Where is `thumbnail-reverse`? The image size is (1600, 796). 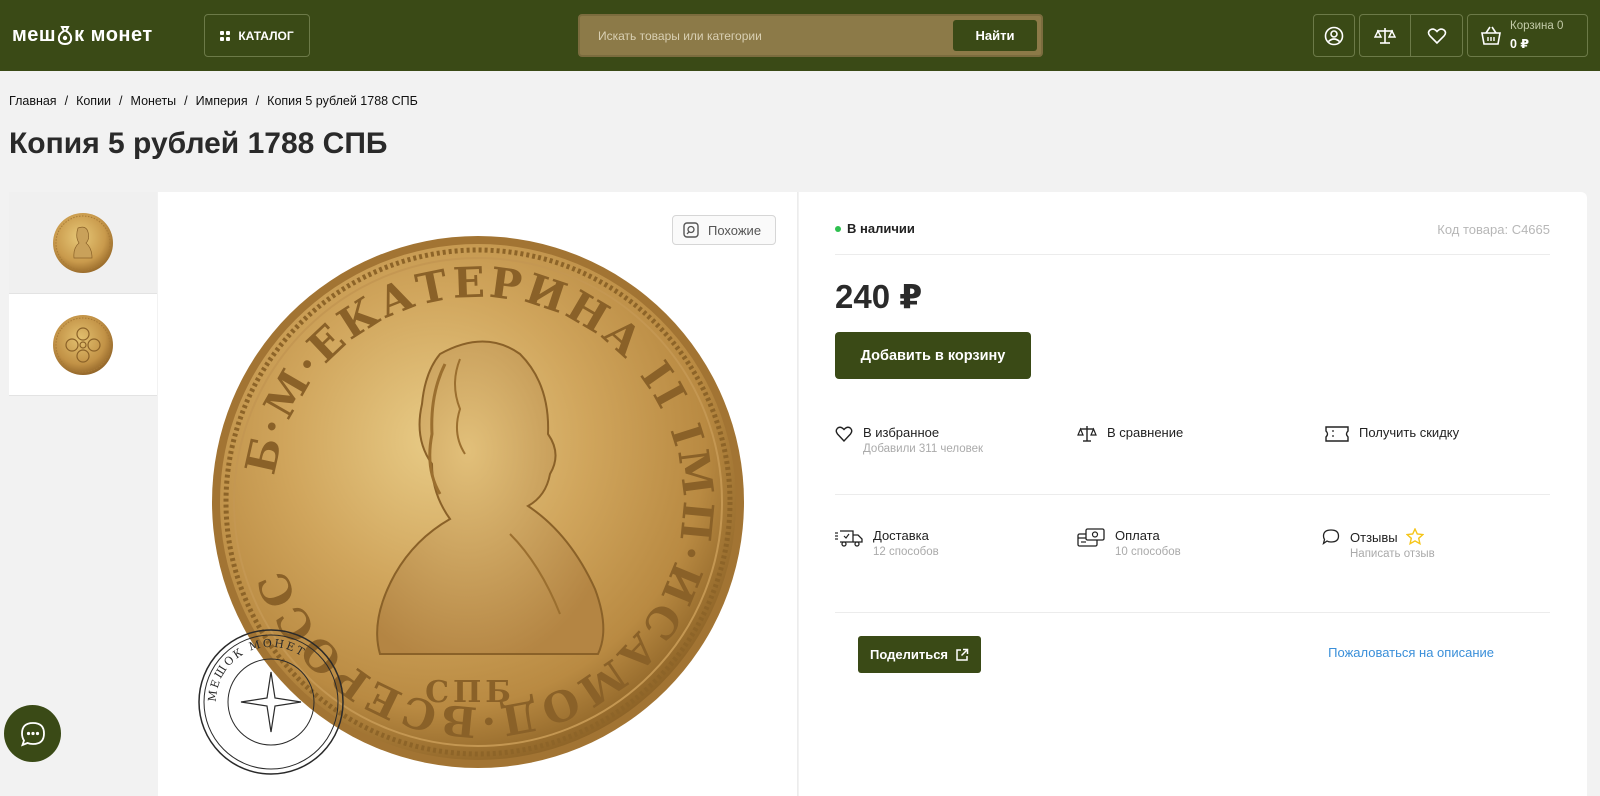
thumbnail-reverse is located at coordinates (83, 345).